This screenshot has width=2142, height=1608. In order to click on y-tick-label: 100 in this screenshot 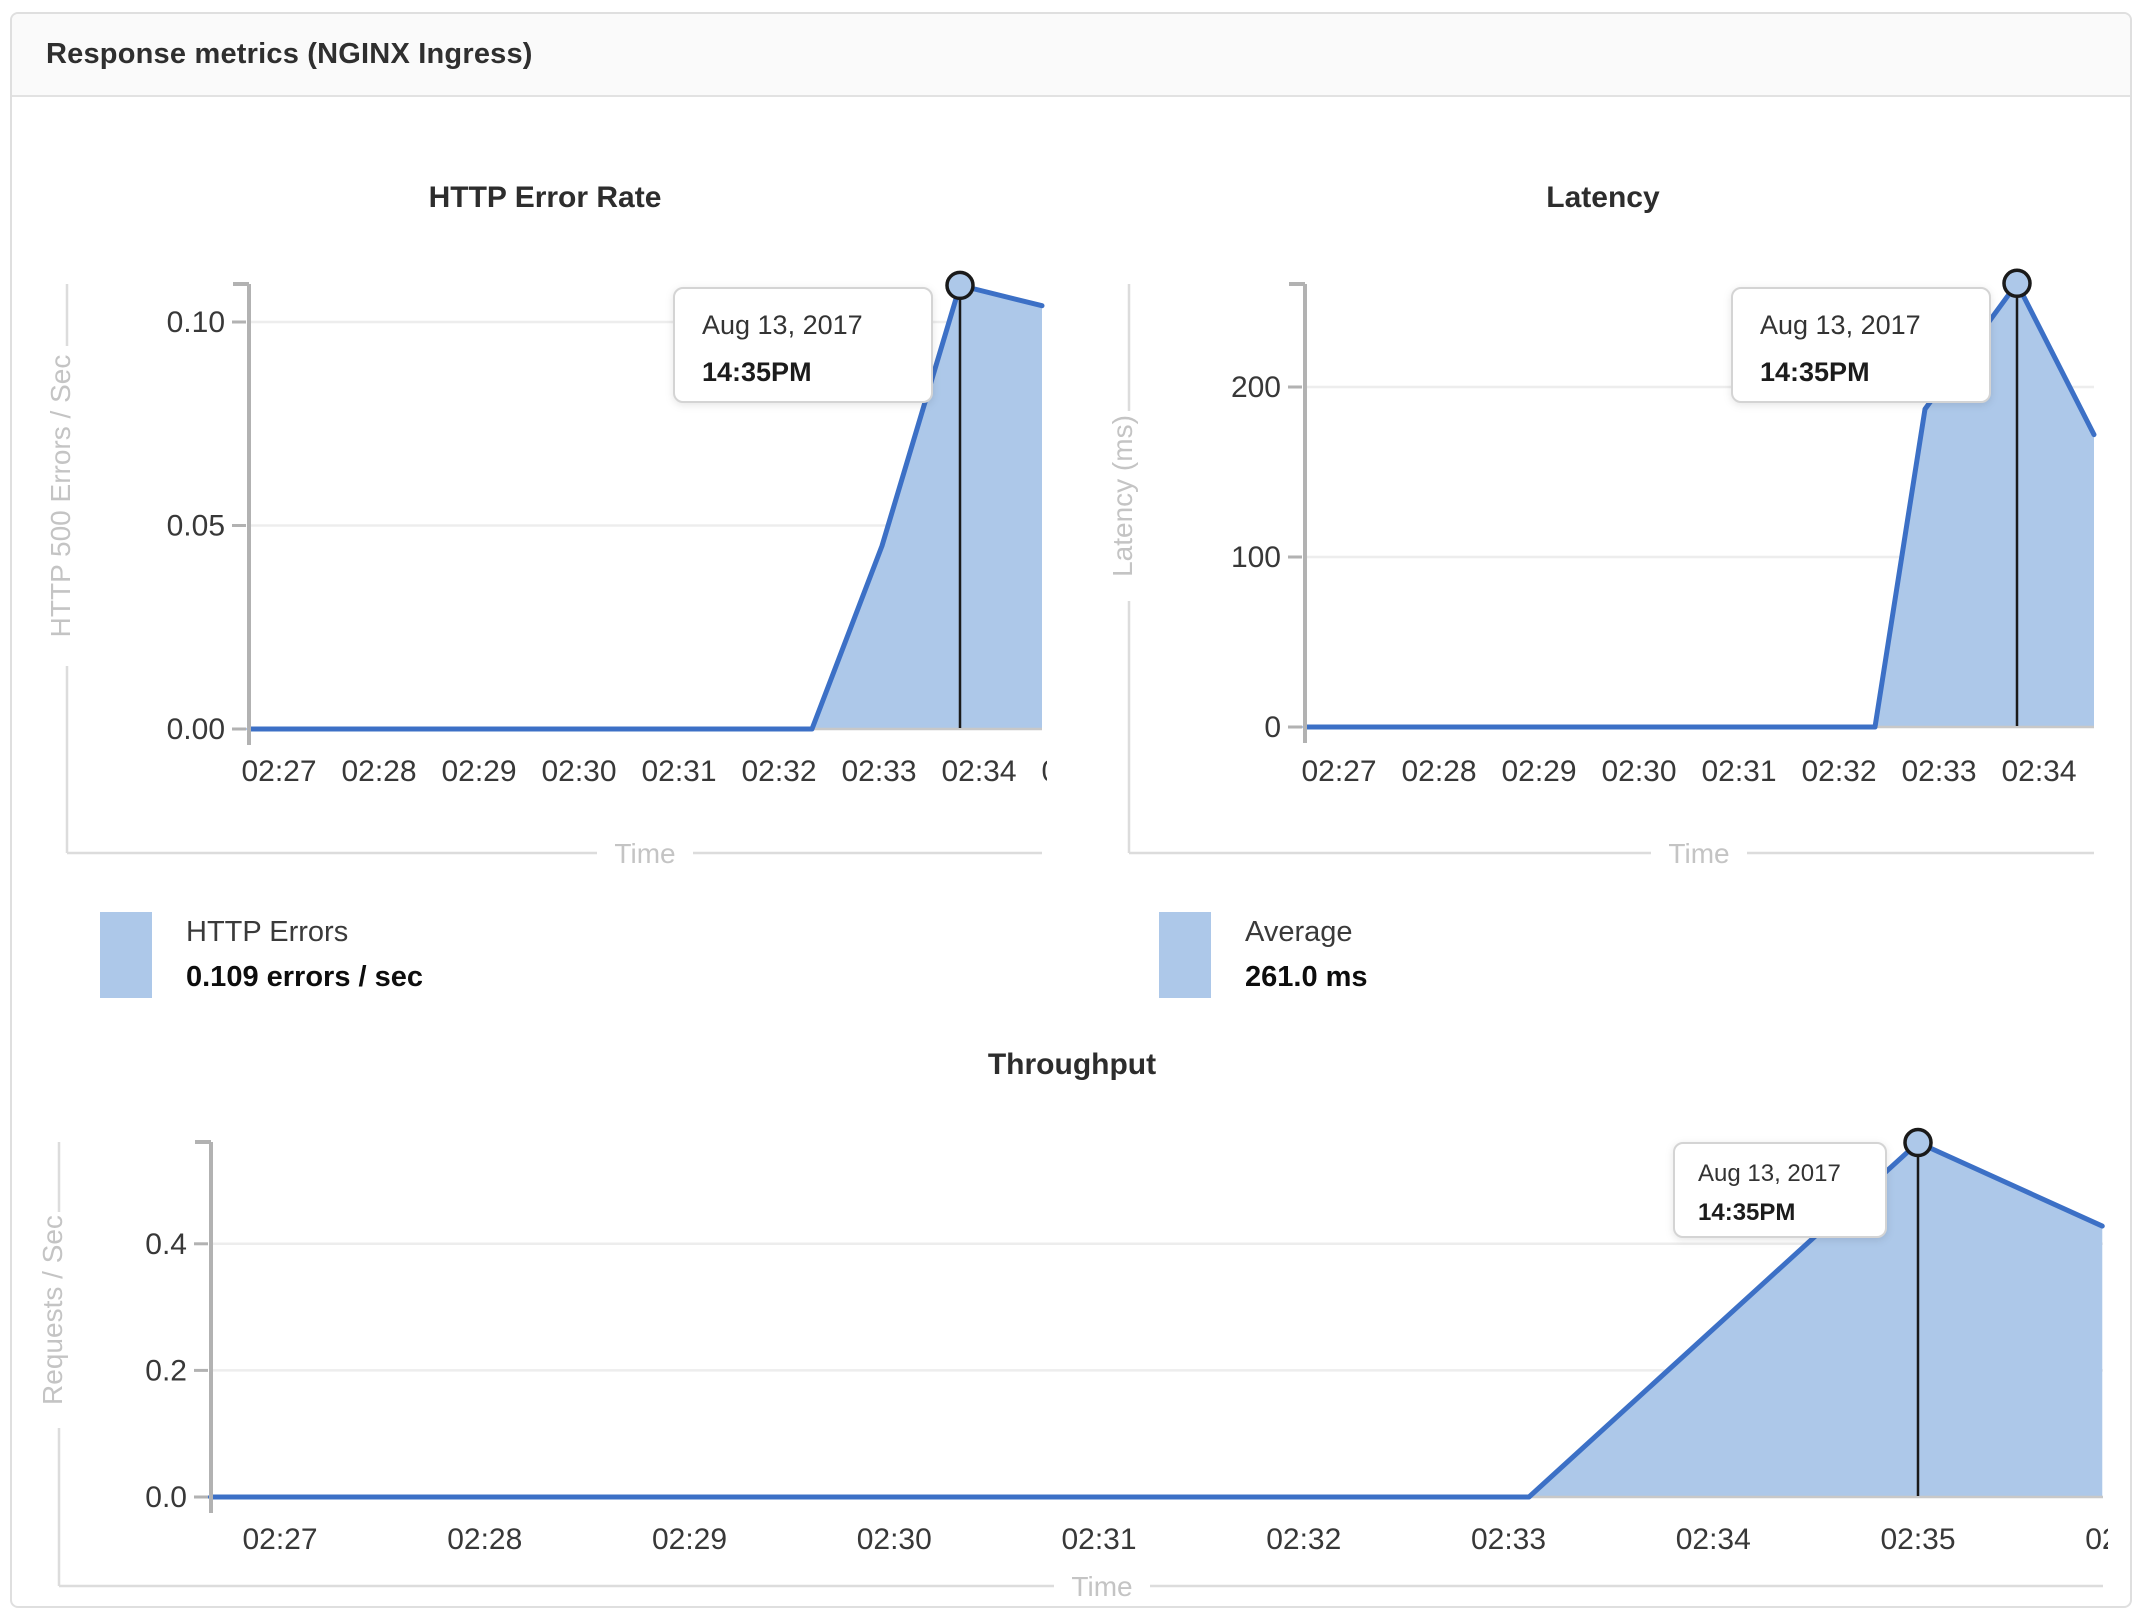, I will do `click(1256, 557)`.